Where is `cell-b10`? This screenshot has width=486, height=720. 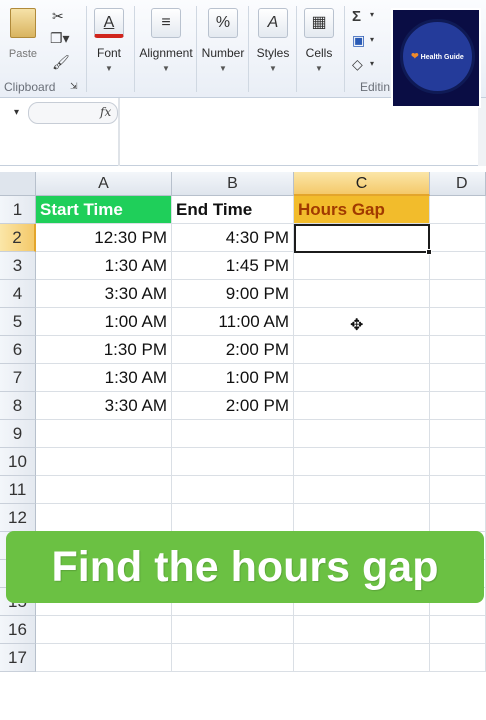
cell-b10 is located at coordinates (233, 462).